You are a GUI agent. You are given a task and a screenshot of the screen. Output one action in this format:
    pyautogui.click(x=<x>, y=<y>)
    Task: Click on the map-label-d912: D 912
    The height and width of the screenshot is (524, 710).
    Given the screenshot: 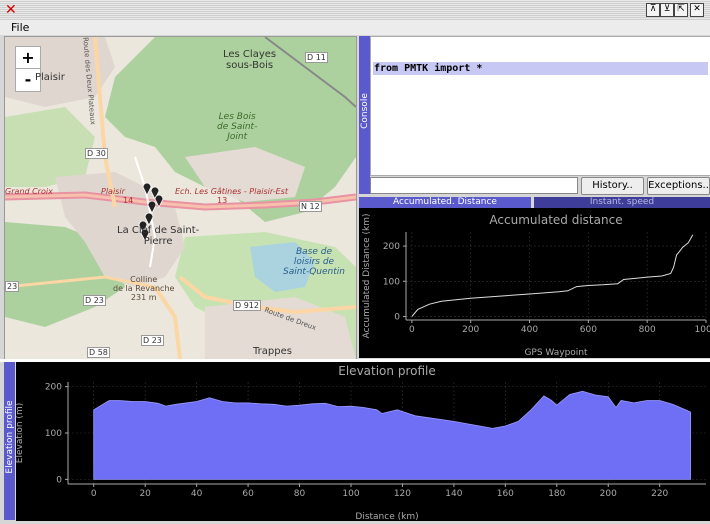 What is the action you would take?
    pyautogui.click(x=247, y=305)
    